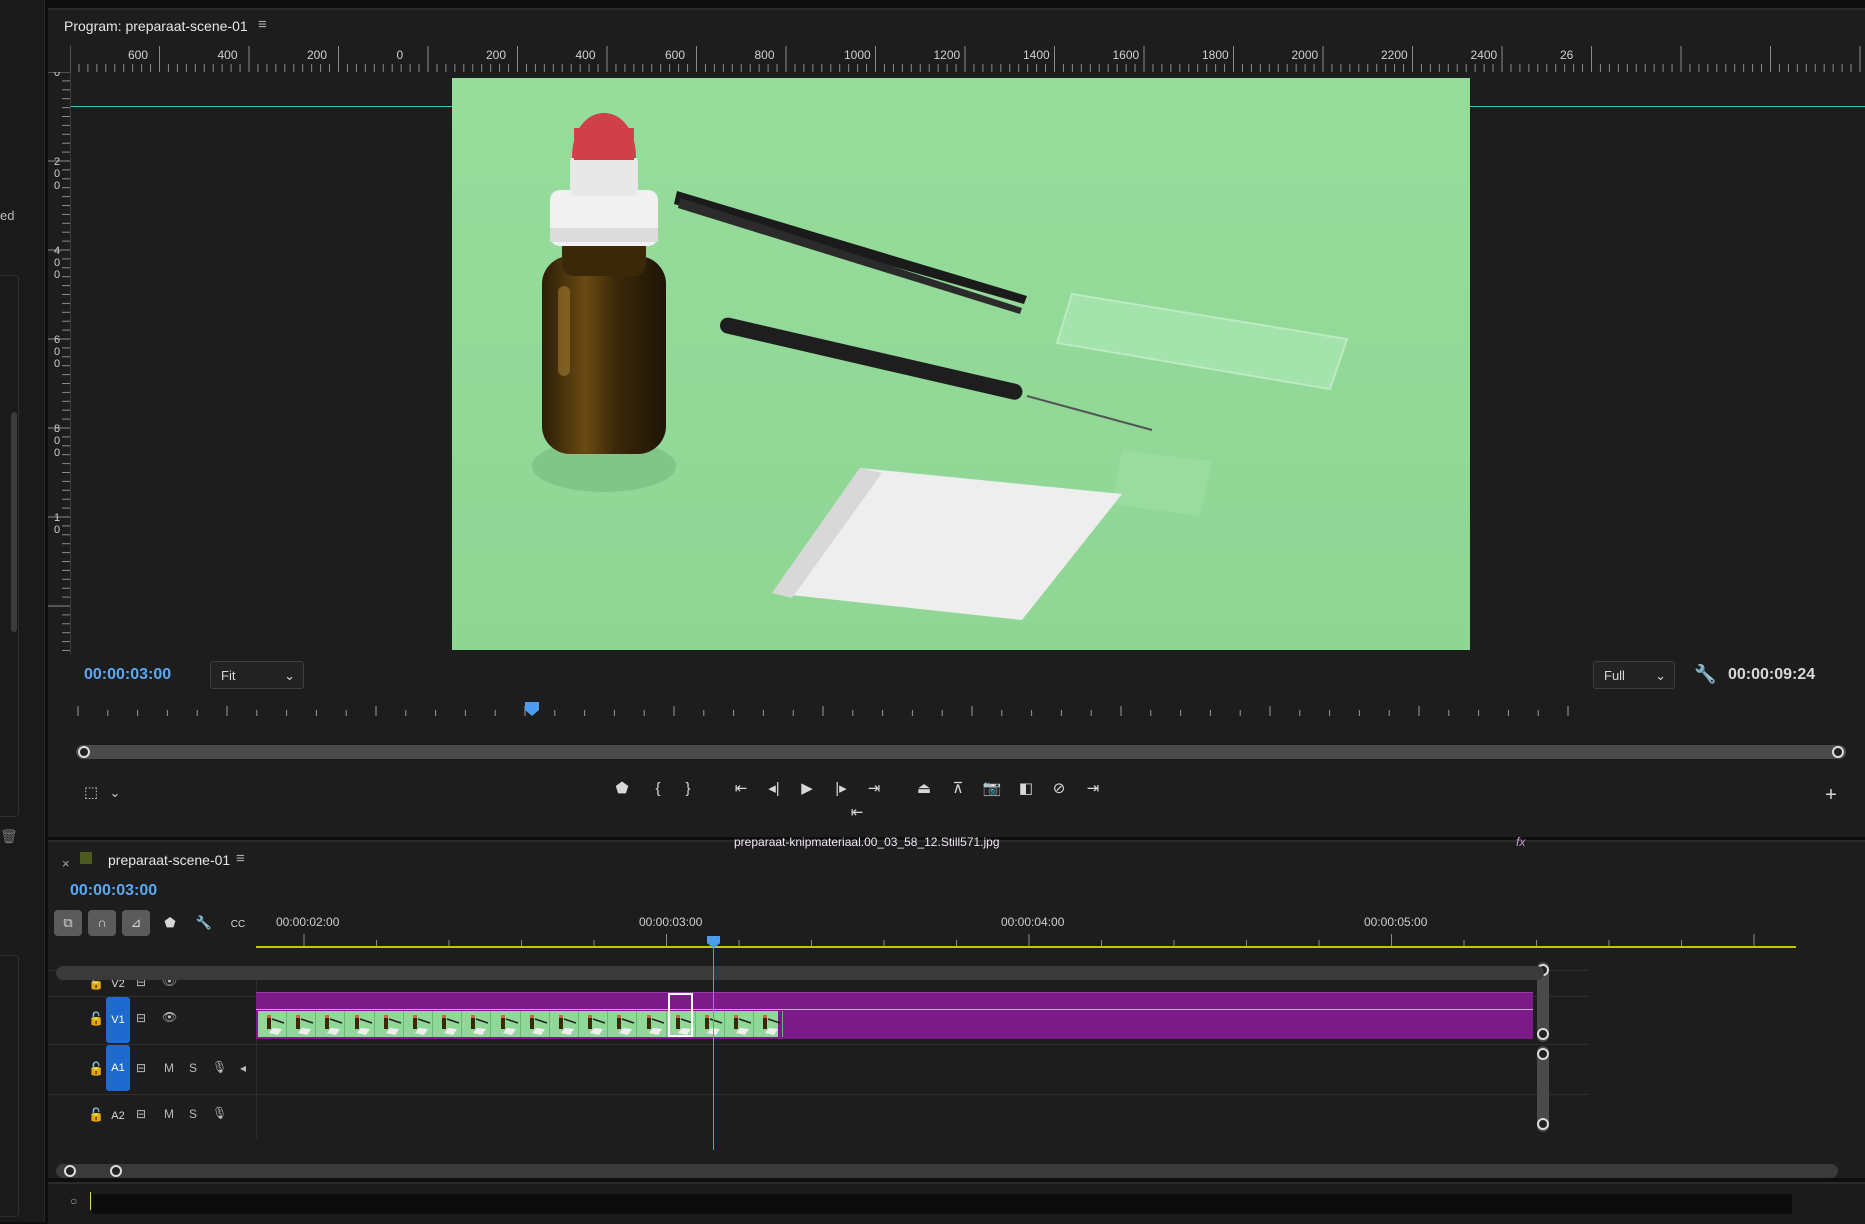 The width and height of the screenshot is (1865, 1224). What do you see at coordinates (116, 1171) in the screenshot?
I see `zoom-handle-right` at bounding box center [116, 1171].